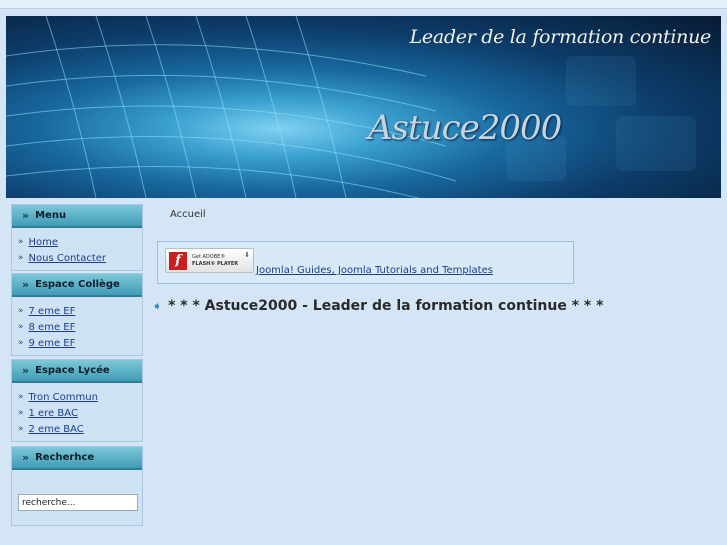 This screenshot has height=545, width=727. I want to click on 9eme-ef-link: 9 eme EF, so click(52, 343).